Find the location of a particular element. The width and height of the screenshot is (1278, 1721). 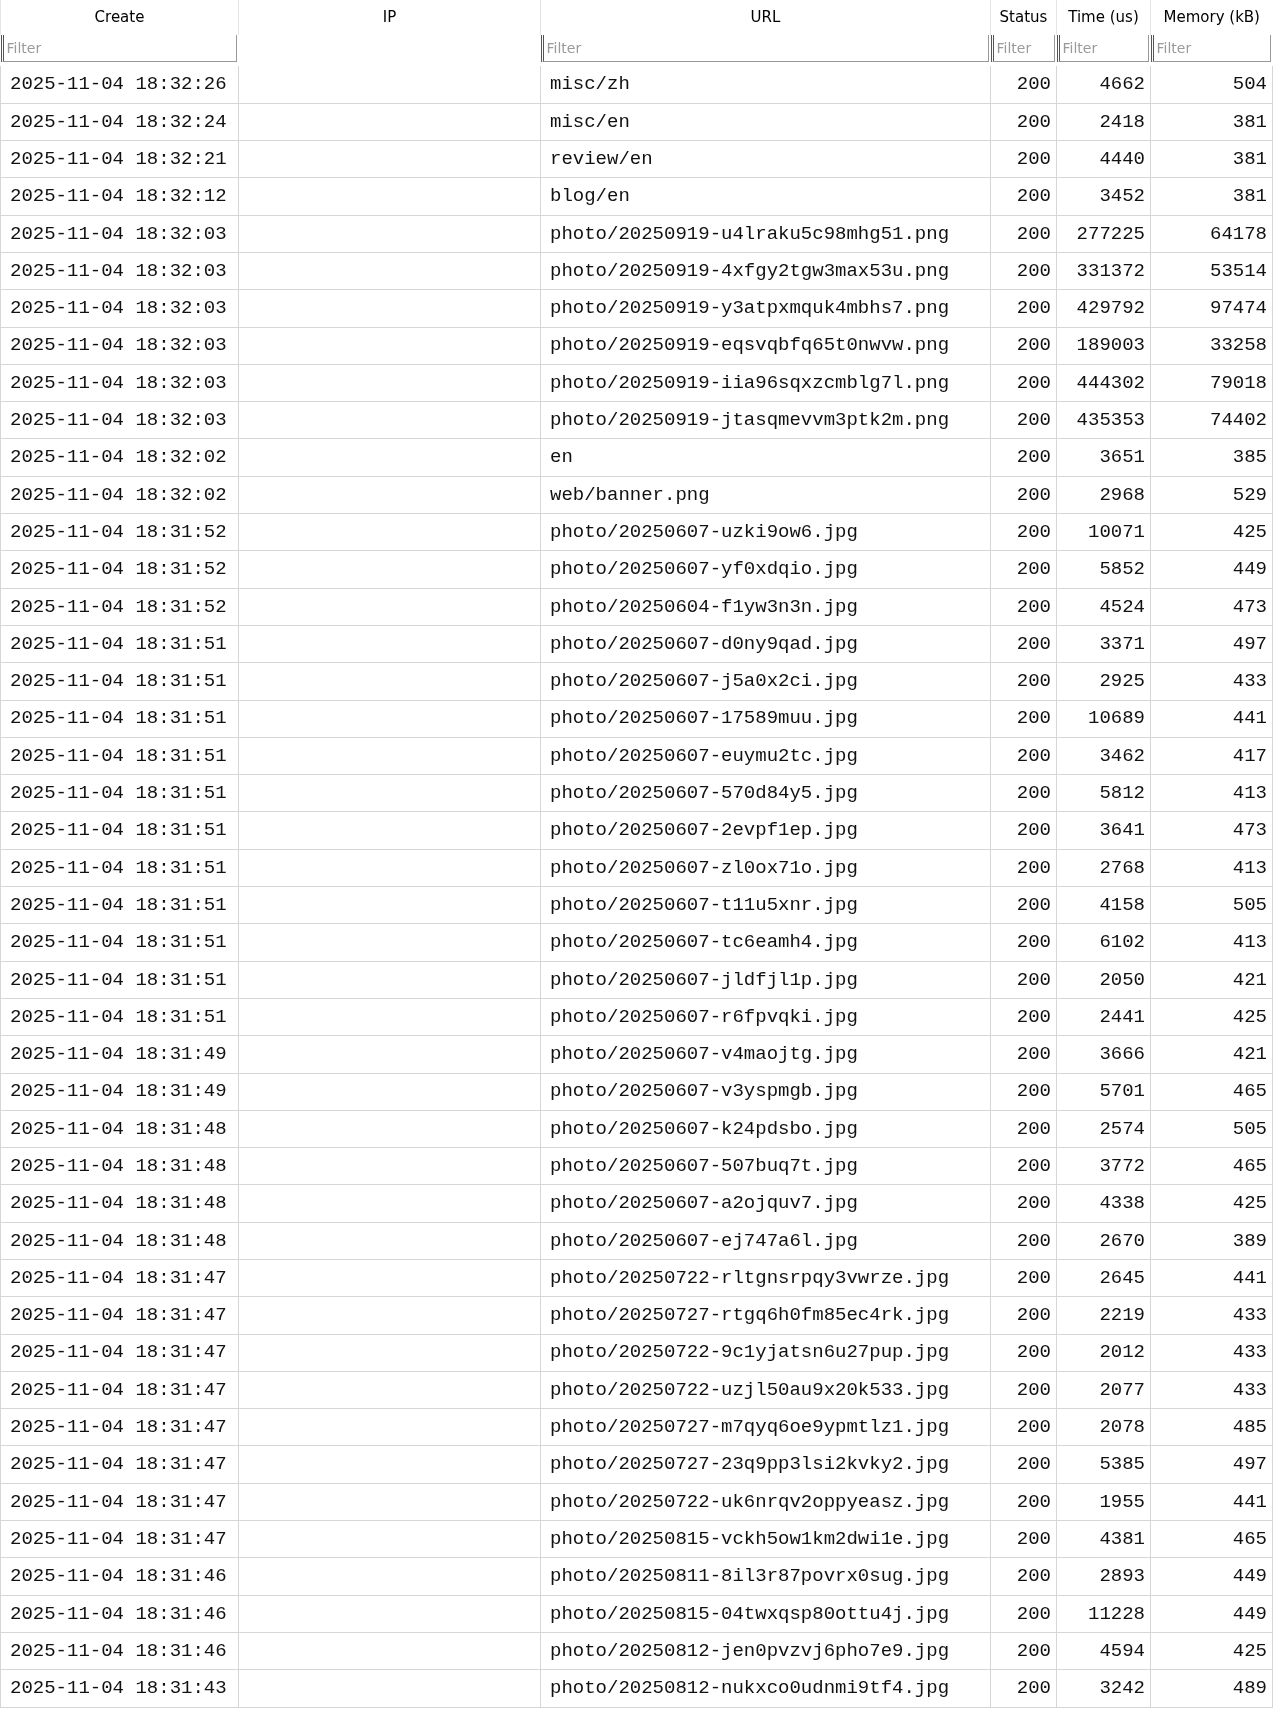

table-cell: 277225 is located at coordinates (1103, 234).